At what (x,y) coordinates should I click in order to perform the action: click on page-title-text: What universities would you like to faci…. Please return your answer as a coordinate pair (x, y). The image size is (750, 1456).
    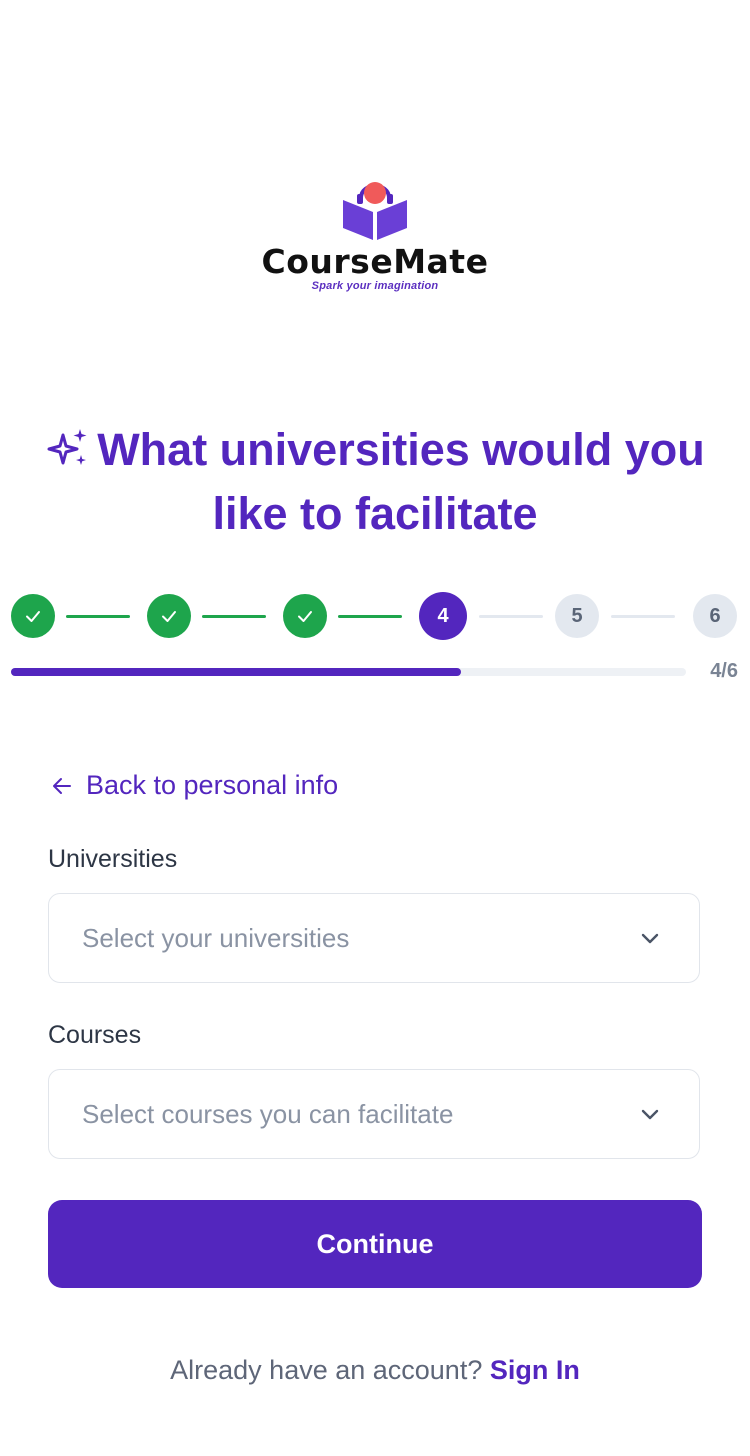
    Looking at the image, I should click on (401, 481).